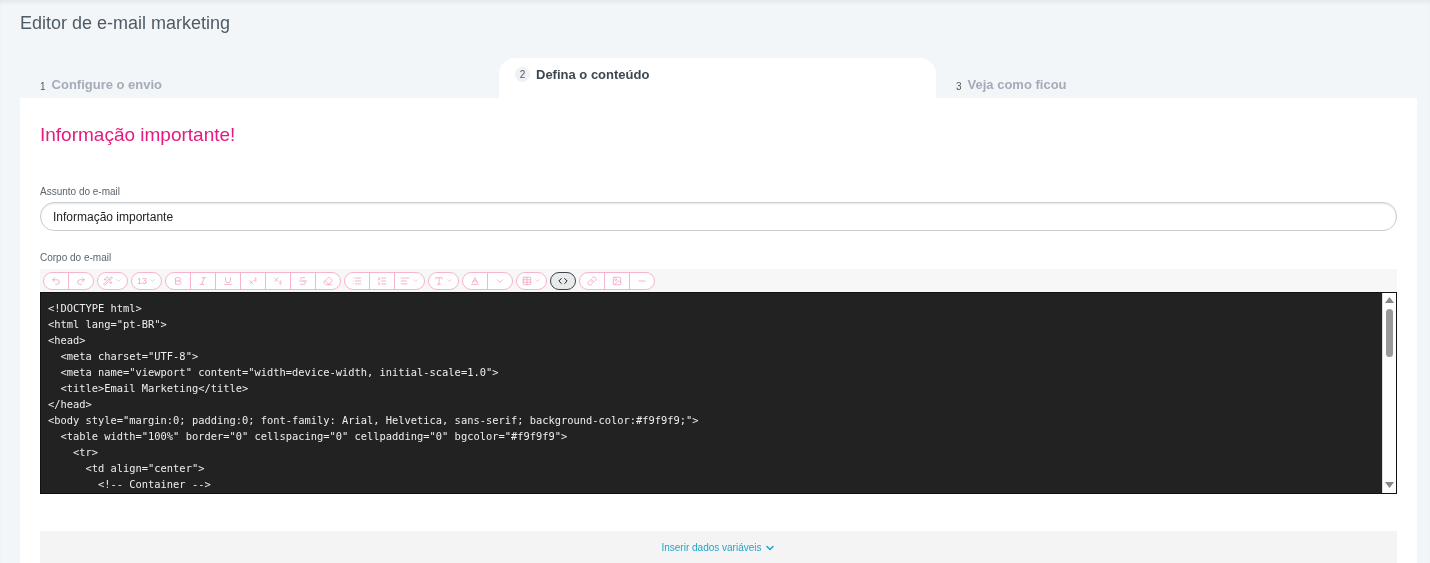 The height and width of the screenshot is (563, 1430). I want to click on step-number: 2, so click(522, 74).